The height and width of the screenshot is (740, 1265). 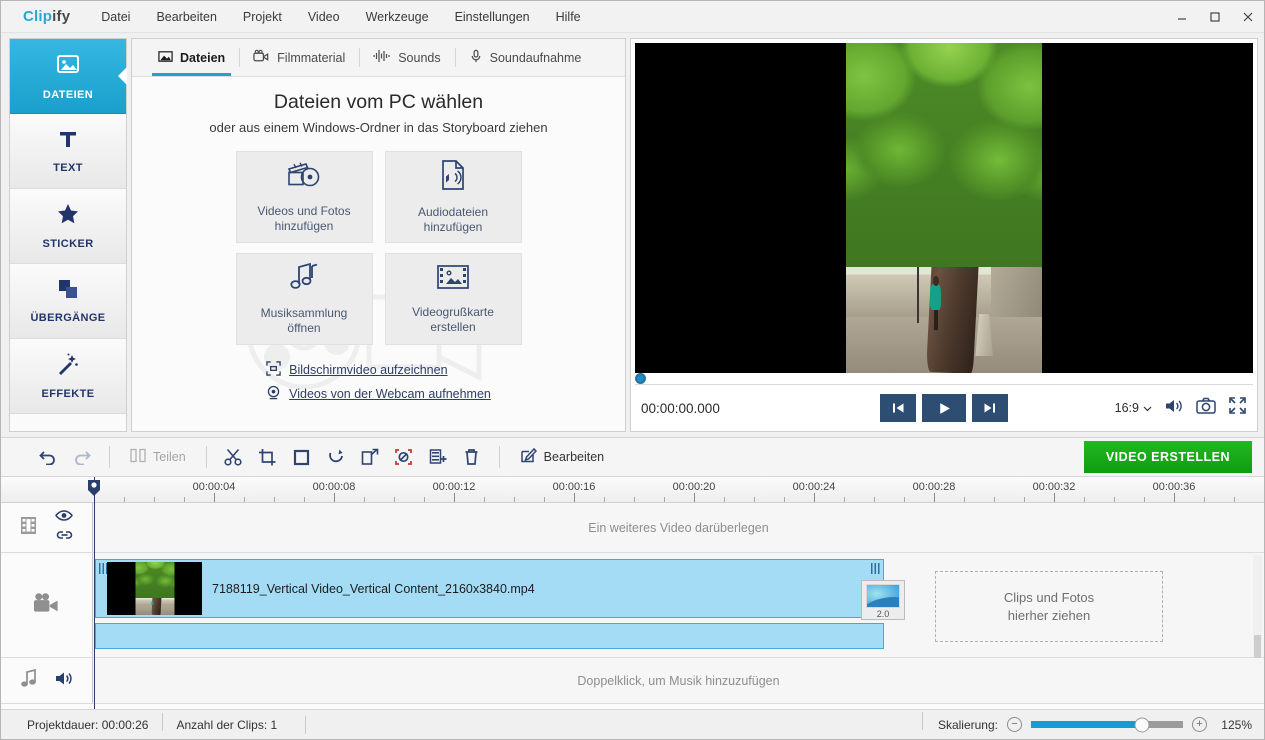 I want to click on delete-icon, so click(x=472, y=457).